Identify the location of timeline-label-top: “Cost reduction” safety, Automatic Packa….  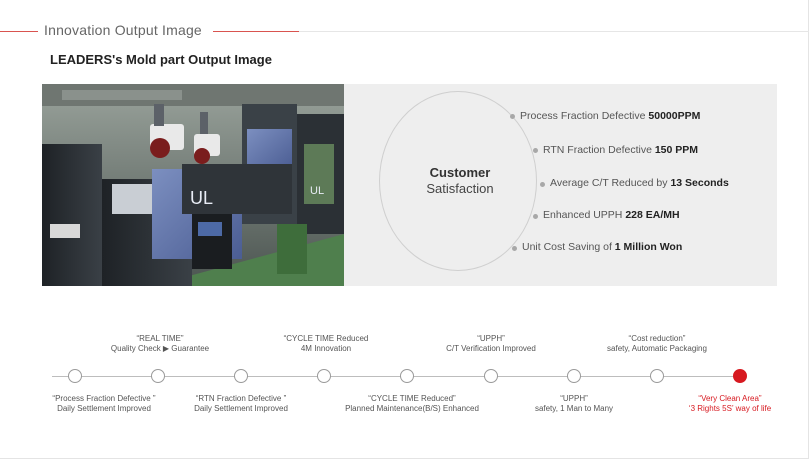
(657, 344).